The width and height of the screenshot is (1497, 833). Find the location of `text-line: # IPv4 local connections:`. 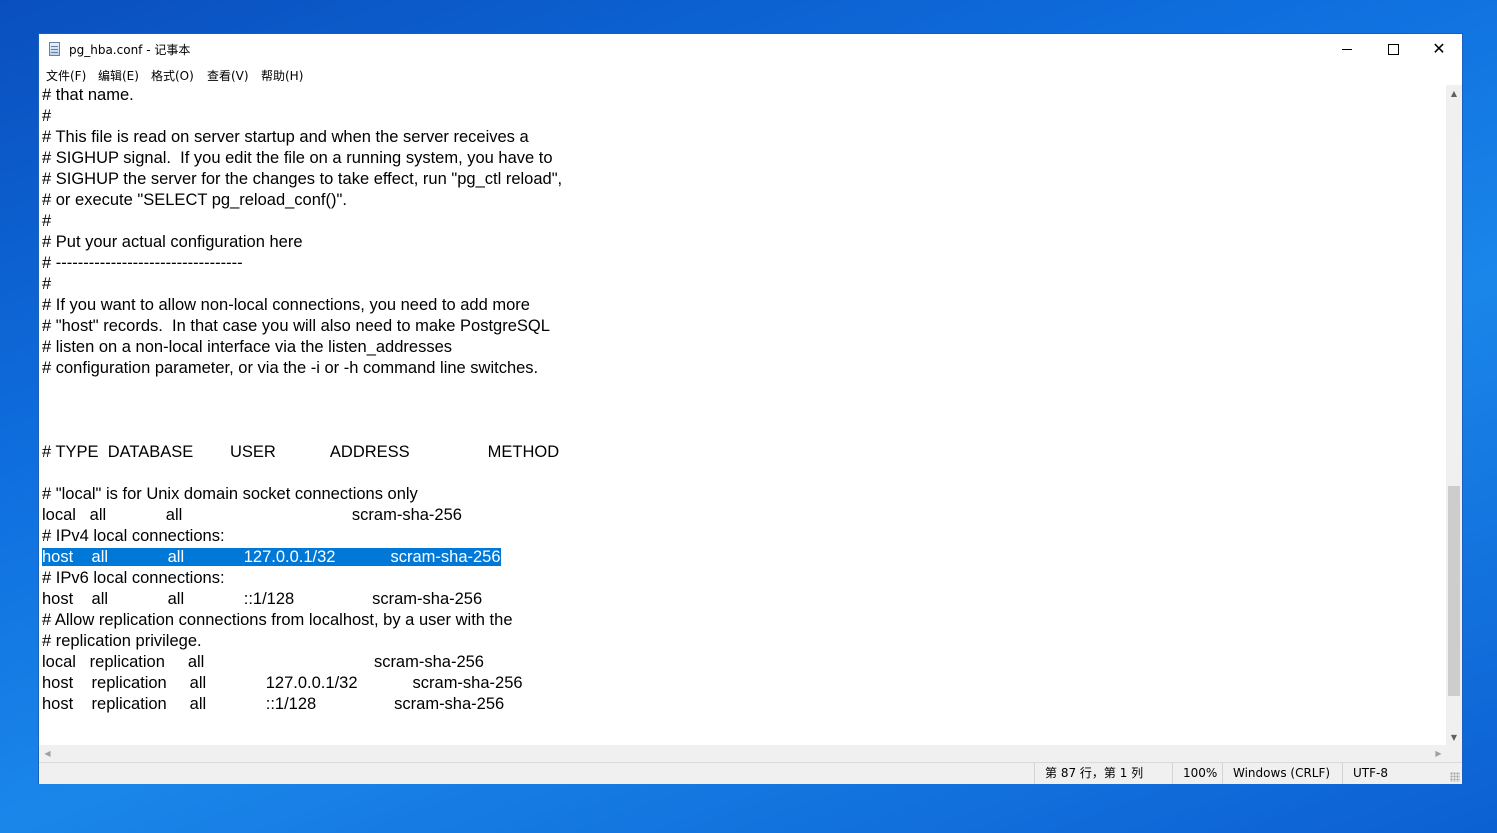

text-line: # IPv4 local connections: is located at coordinates (133, 536).